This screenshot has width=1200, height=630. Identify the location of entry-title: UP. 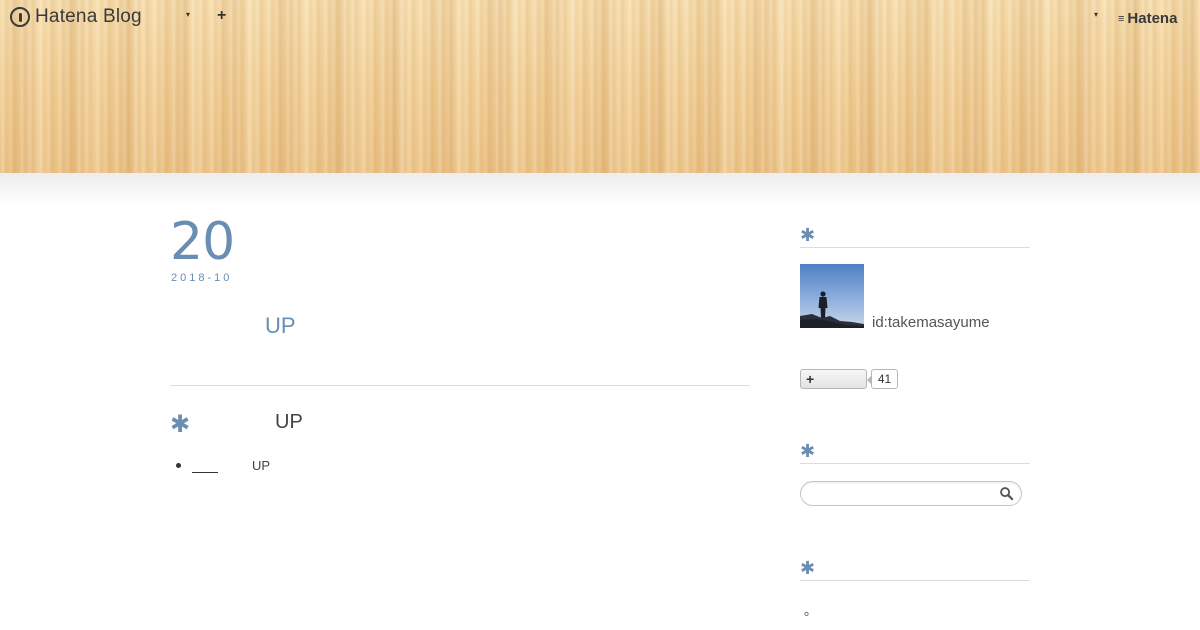
(280, 326).